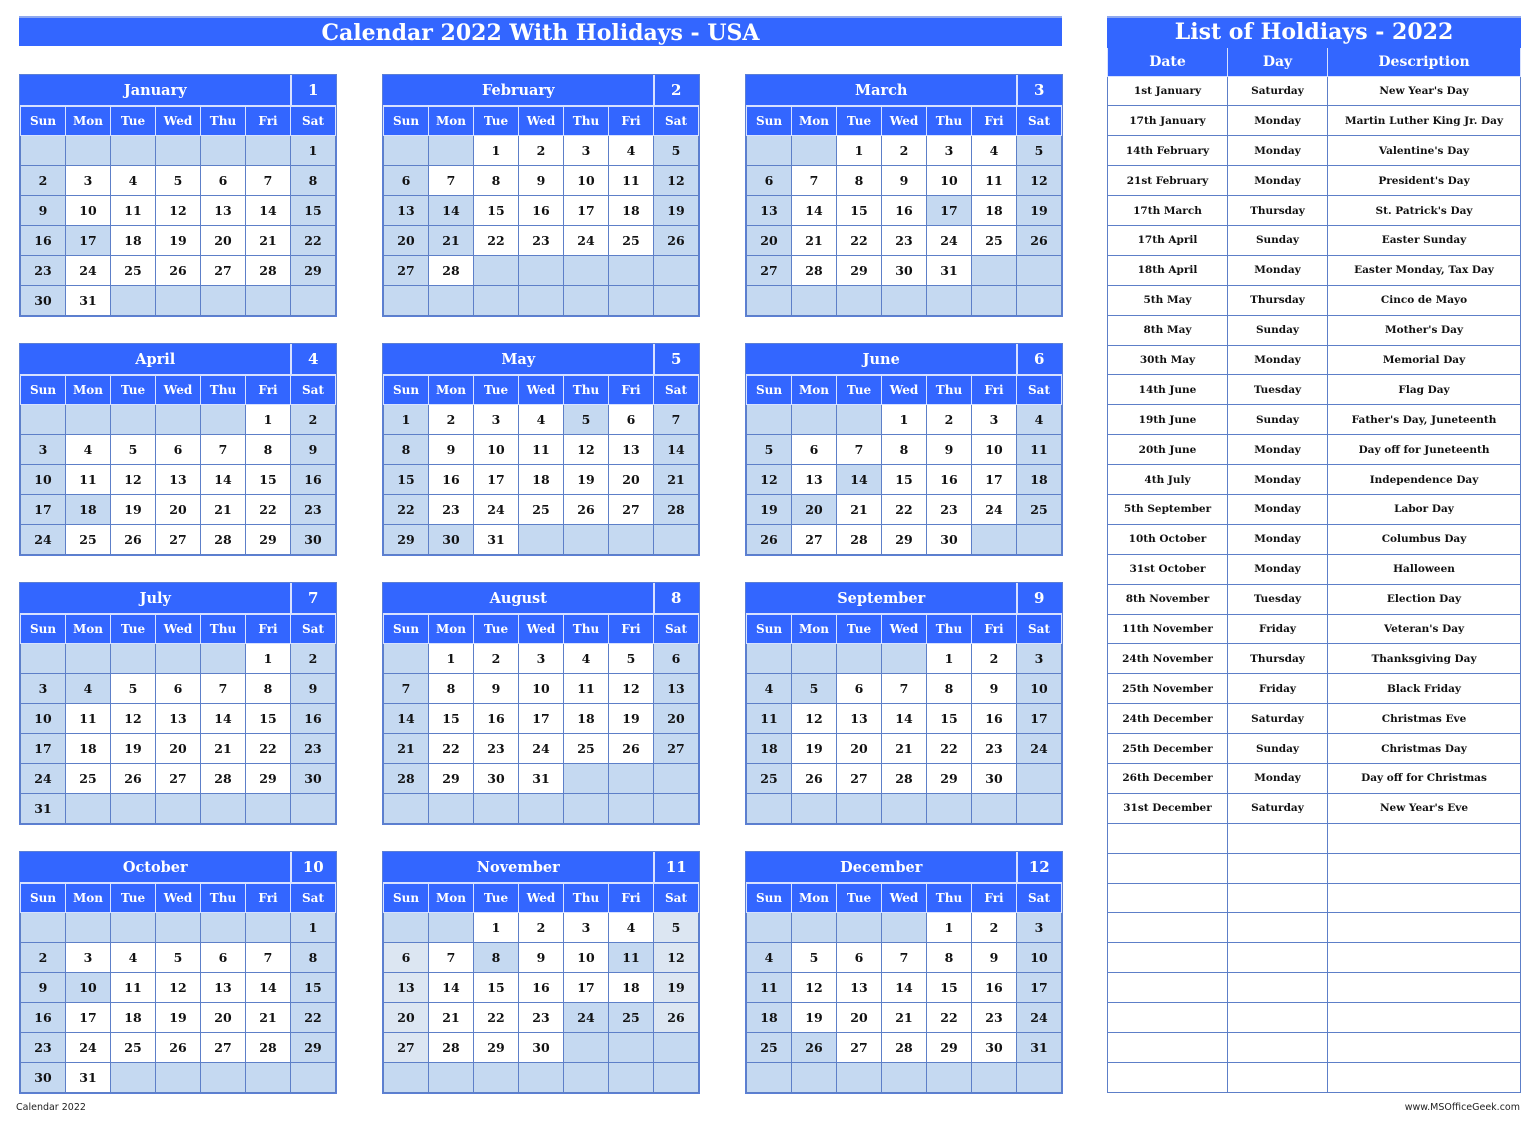  What do you see at coordinates (155, 867) in the screenshot?
I see `month-name: October` at bounding box center [155, 867].